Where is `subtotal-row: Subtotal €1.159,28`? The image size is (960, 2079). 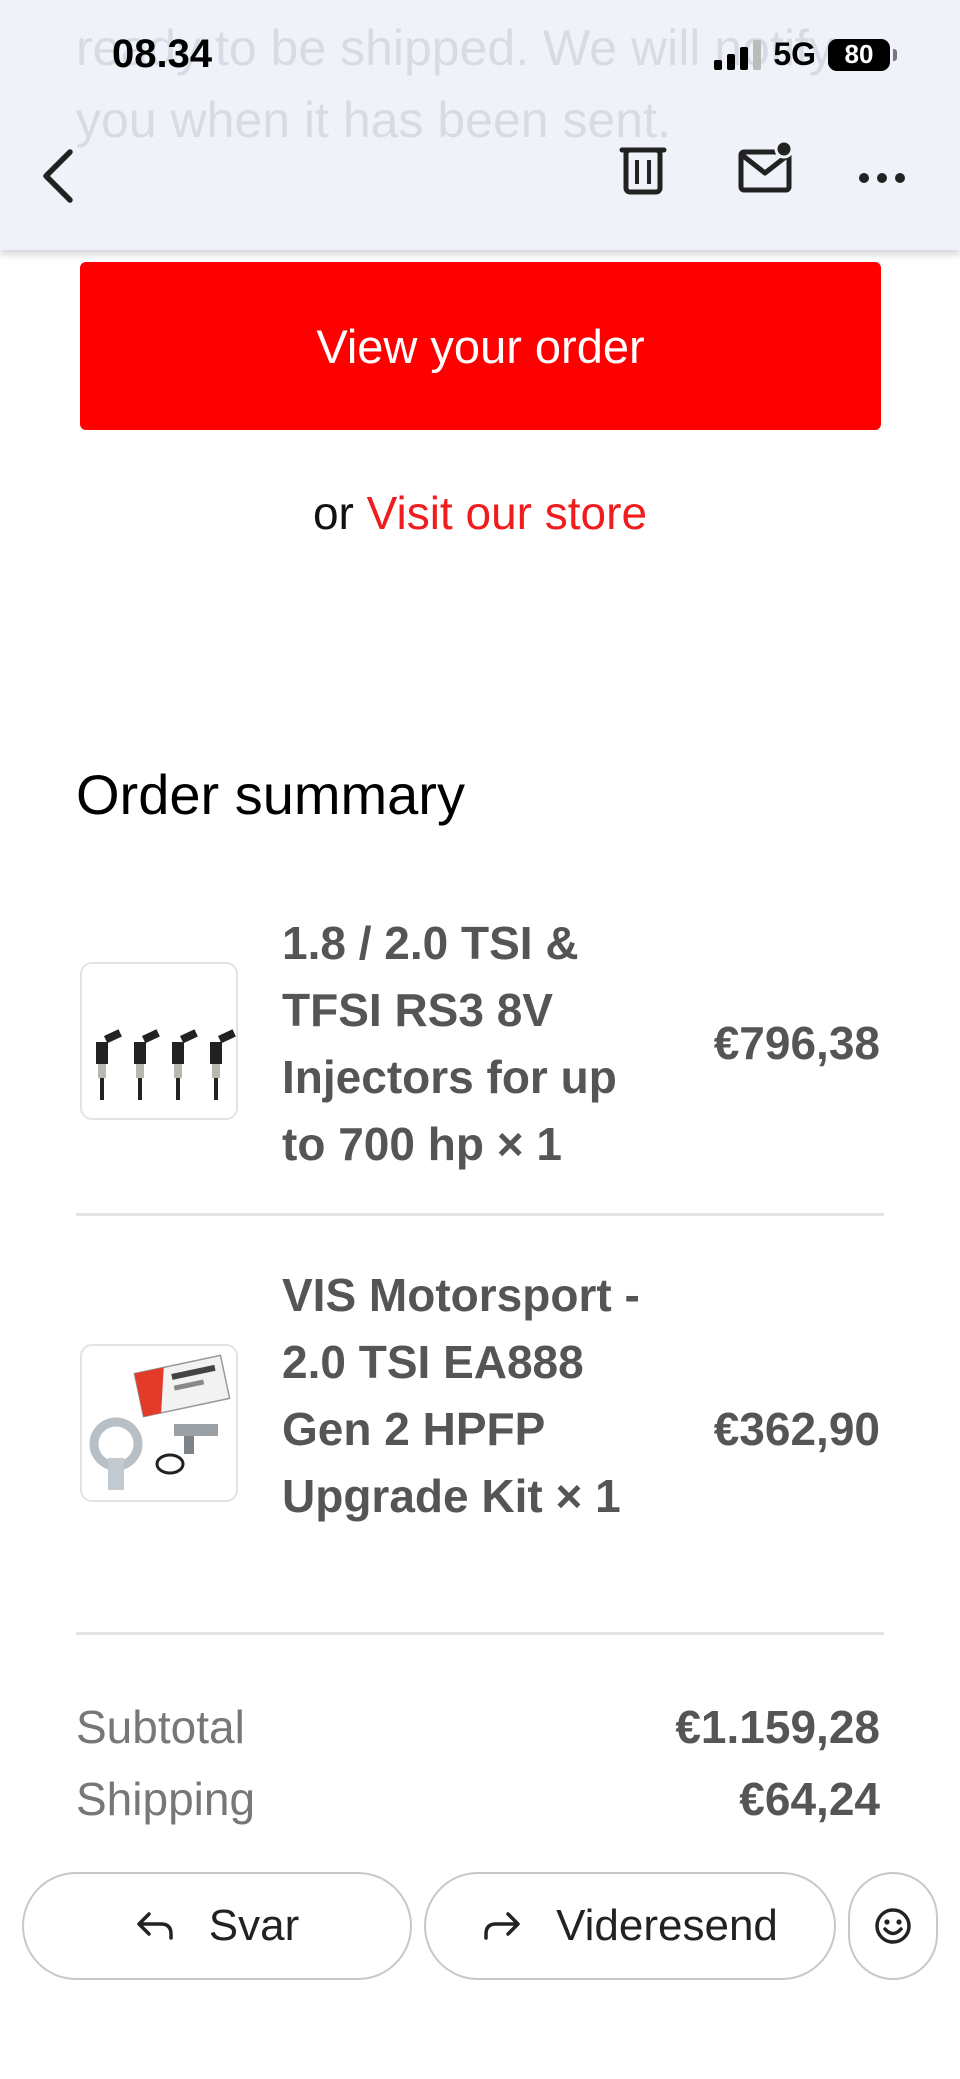 subtotal-row: Subtotal €1.159,28 is located at coordinates (480, 1730).